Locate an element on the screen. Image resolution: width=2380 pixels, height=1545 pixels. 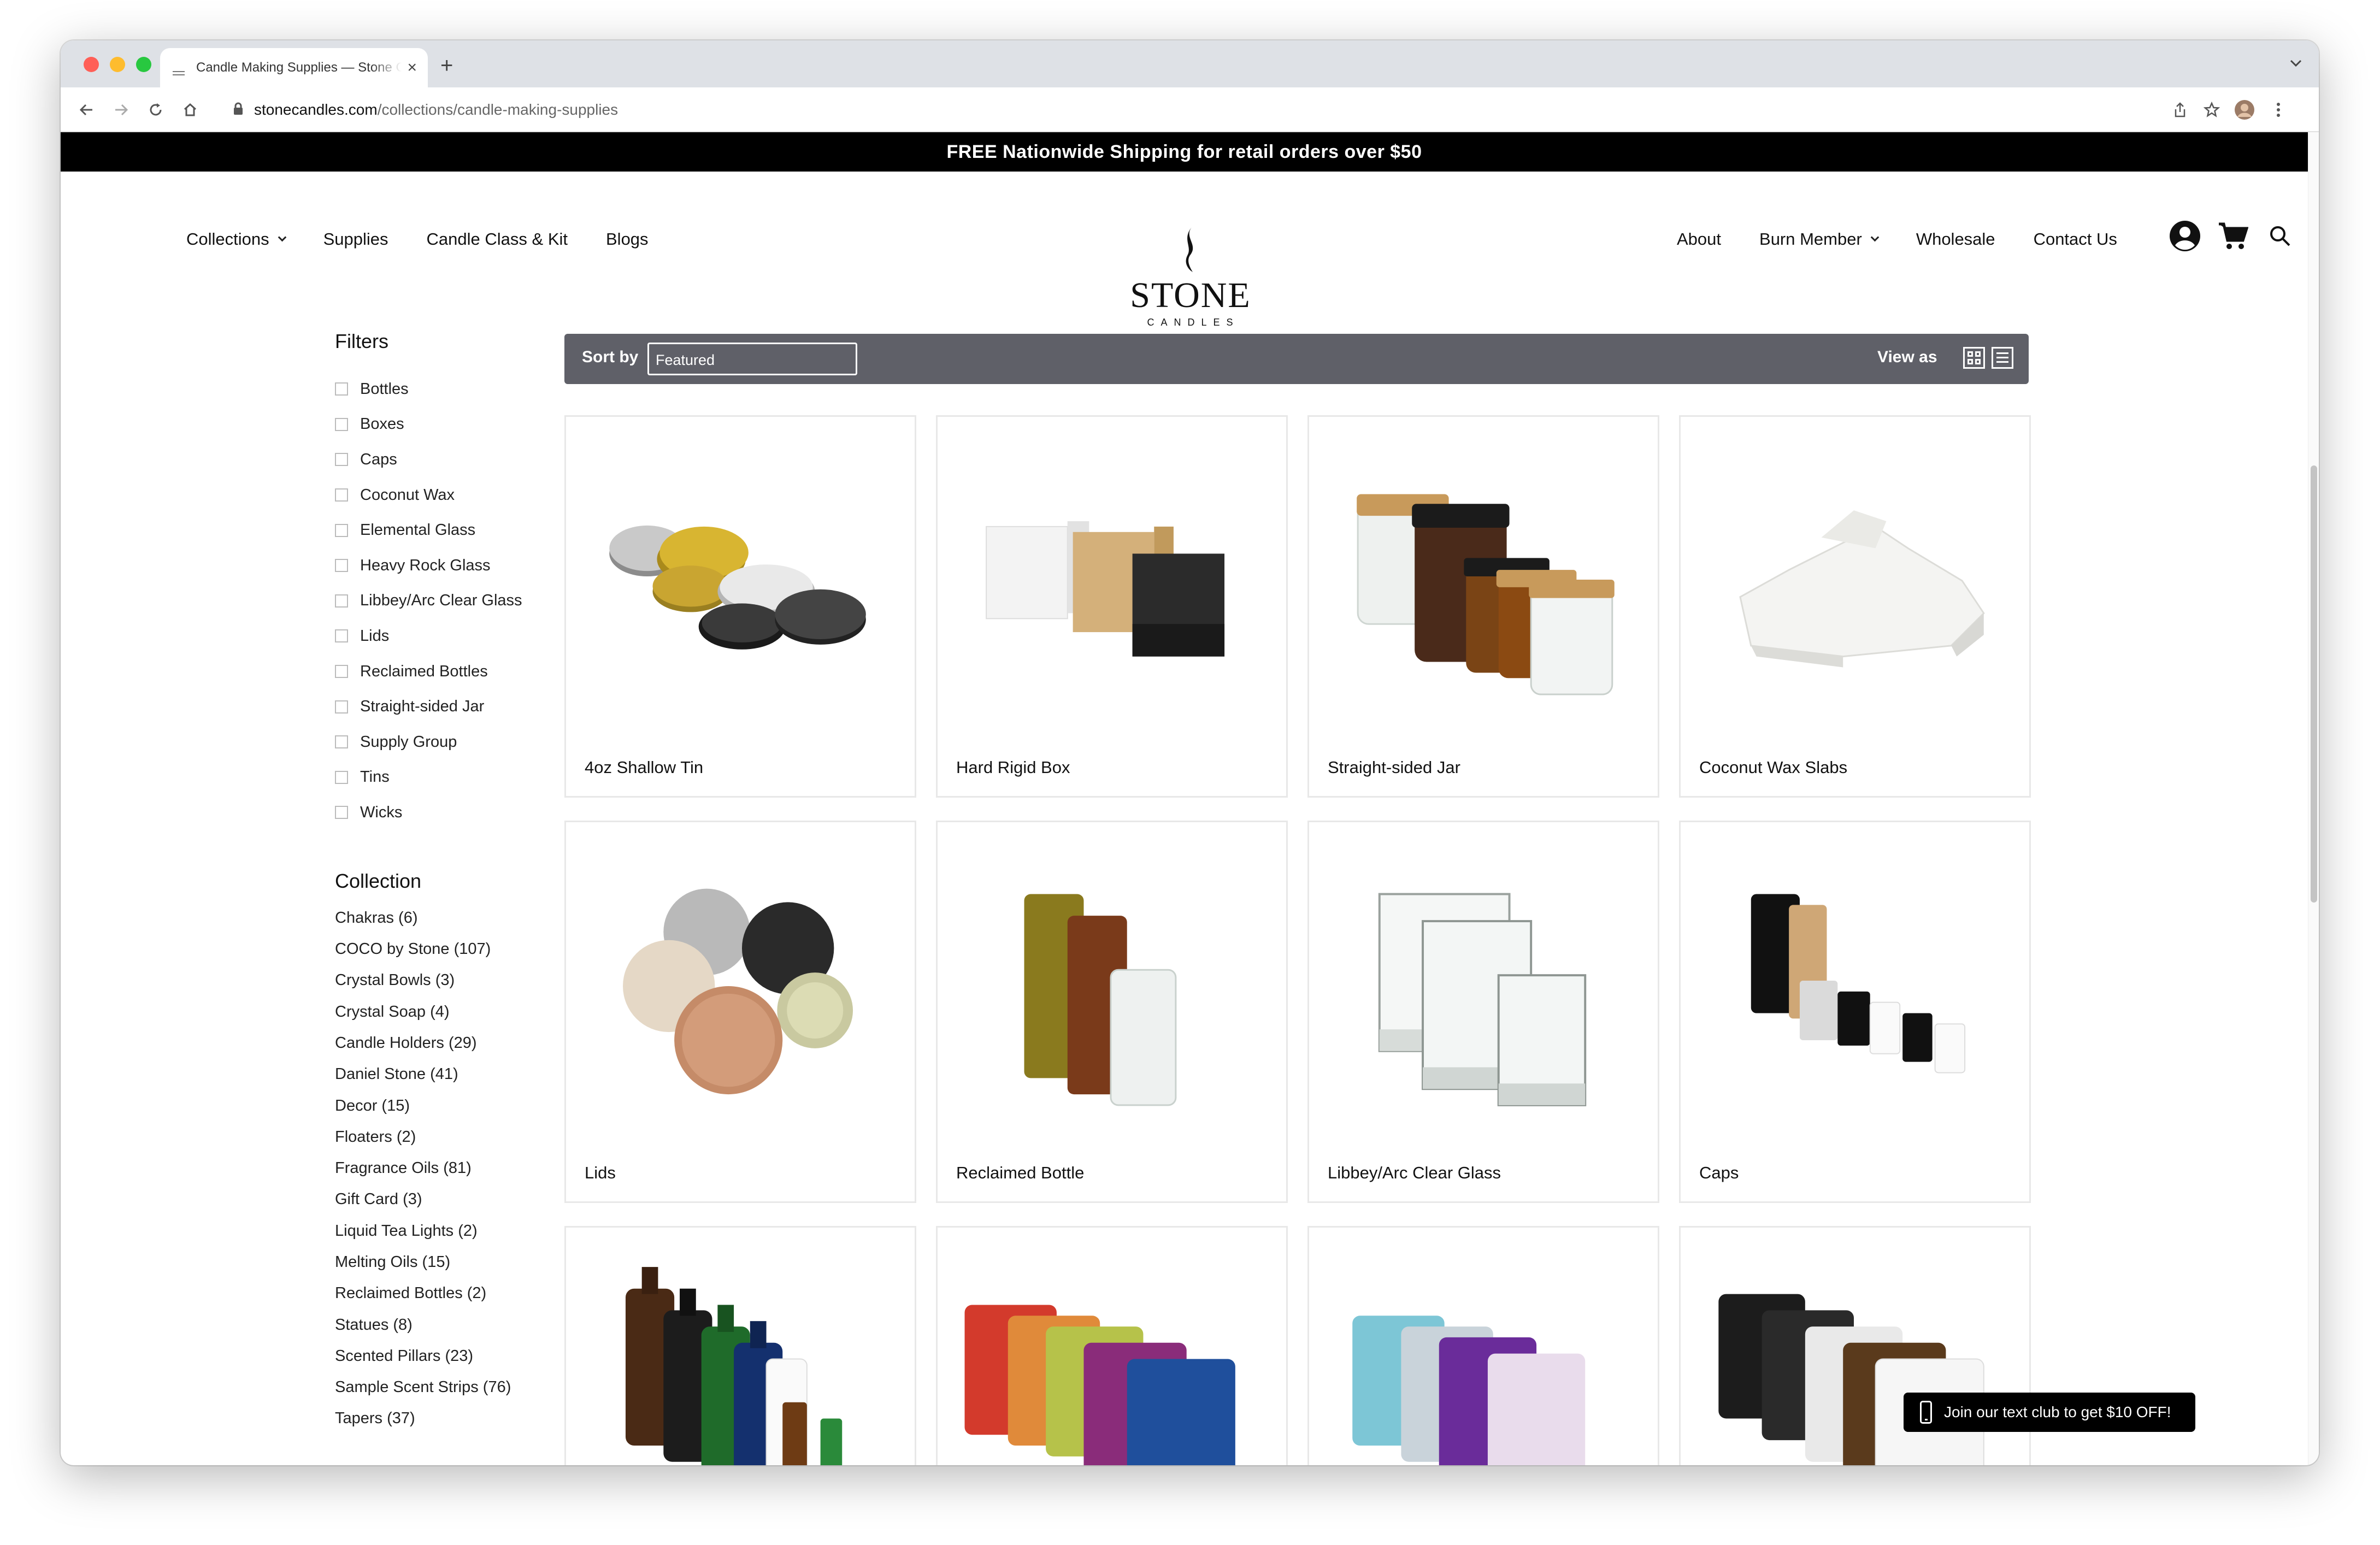
search-icon is located at coordinates (2280, 237).